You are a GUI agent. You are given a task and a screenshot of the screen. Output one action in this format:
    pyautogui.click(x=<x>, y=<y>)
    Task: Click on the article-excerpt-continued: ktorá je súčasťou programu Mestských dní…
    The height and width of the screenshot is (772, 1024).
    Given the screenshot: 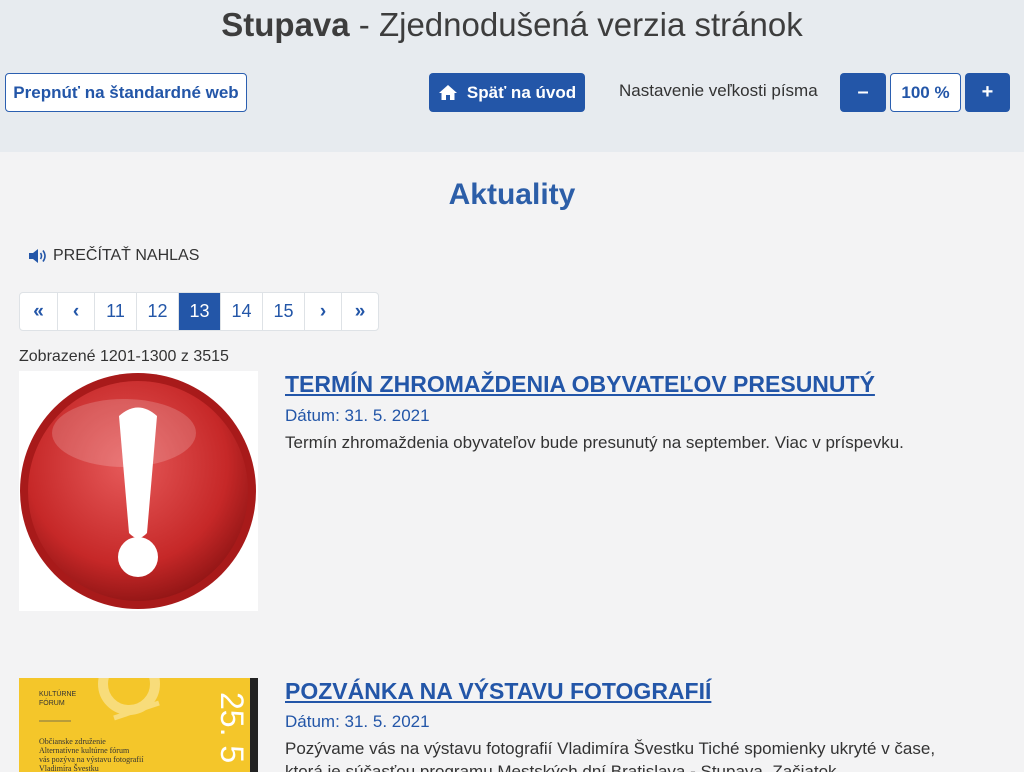 What is the action you would take?
    pyautogui.click(x=561, y=767)
    